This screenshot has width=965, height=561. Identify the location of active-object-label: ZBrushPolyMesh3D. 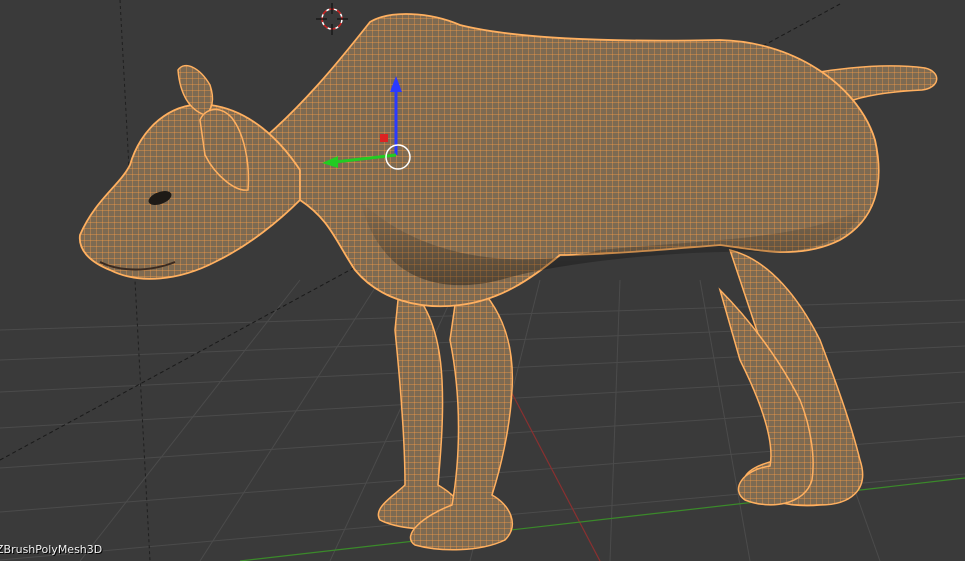
(51, 549).